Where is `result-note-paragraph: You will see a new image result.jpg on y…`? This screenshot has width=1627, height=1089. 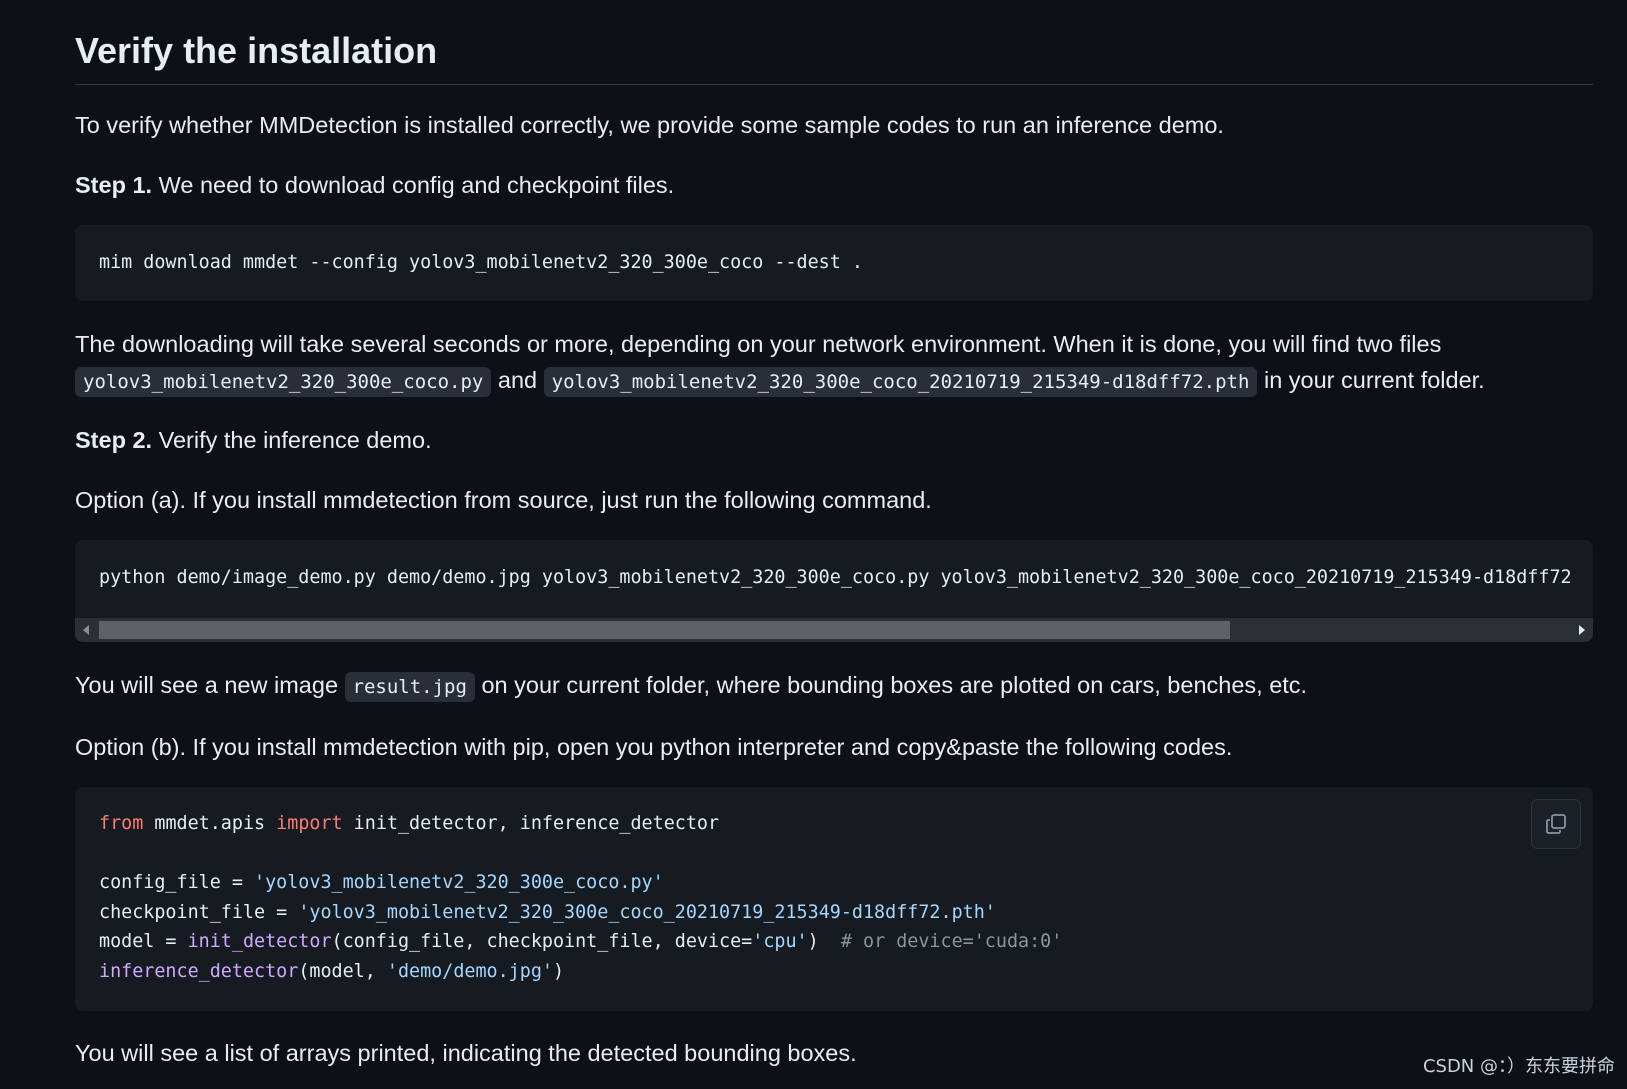
result-note-paragraph: You will see a new image result.jpg on y… is located at coordinates (834, 686).